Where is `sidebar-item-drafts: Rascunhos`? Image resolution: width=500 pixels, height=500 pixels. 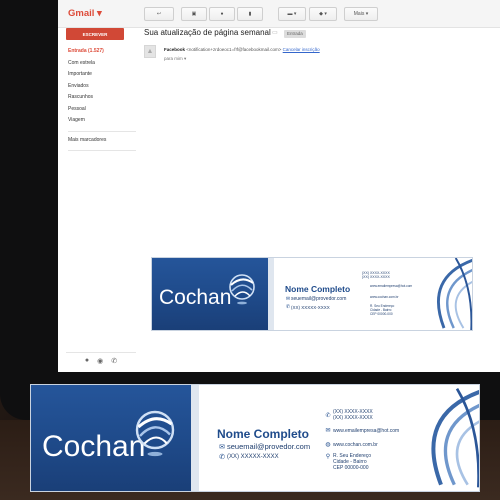
sidebar-item-drafts: Rascunhos is located at coordinates (102, 98).